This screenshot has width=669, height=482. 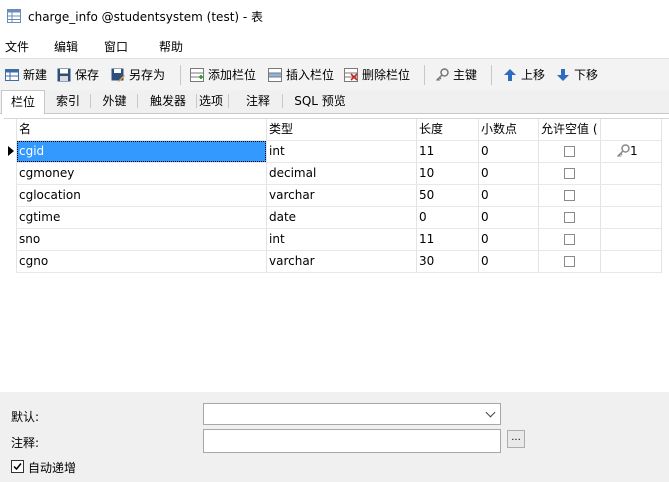 I want to click on title-bar: charge_info @studentsystem (test) - 表, so click(x=334, y=16).